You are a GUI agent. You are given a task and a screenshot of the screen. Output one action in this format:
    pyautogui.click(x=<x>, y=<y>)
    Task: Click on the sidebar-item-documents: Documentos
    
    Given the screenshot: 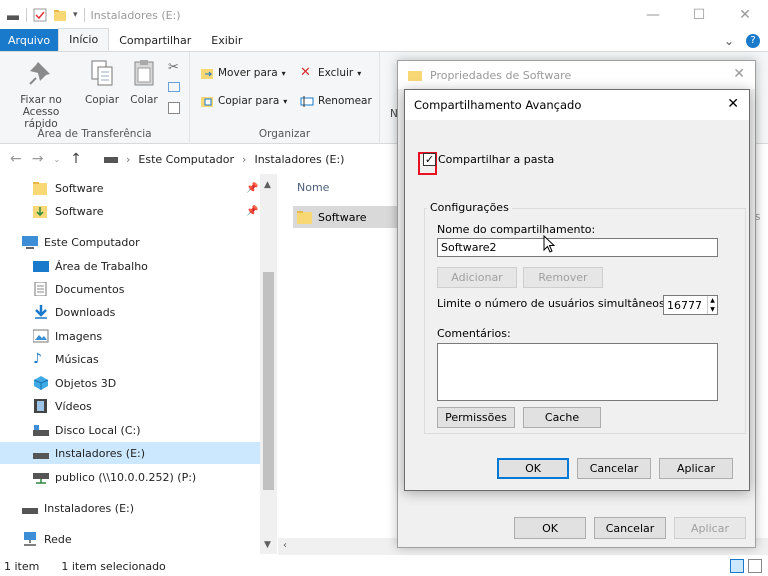 What is the action you would take?
    pyautogui.click(x=130, y=289)
    